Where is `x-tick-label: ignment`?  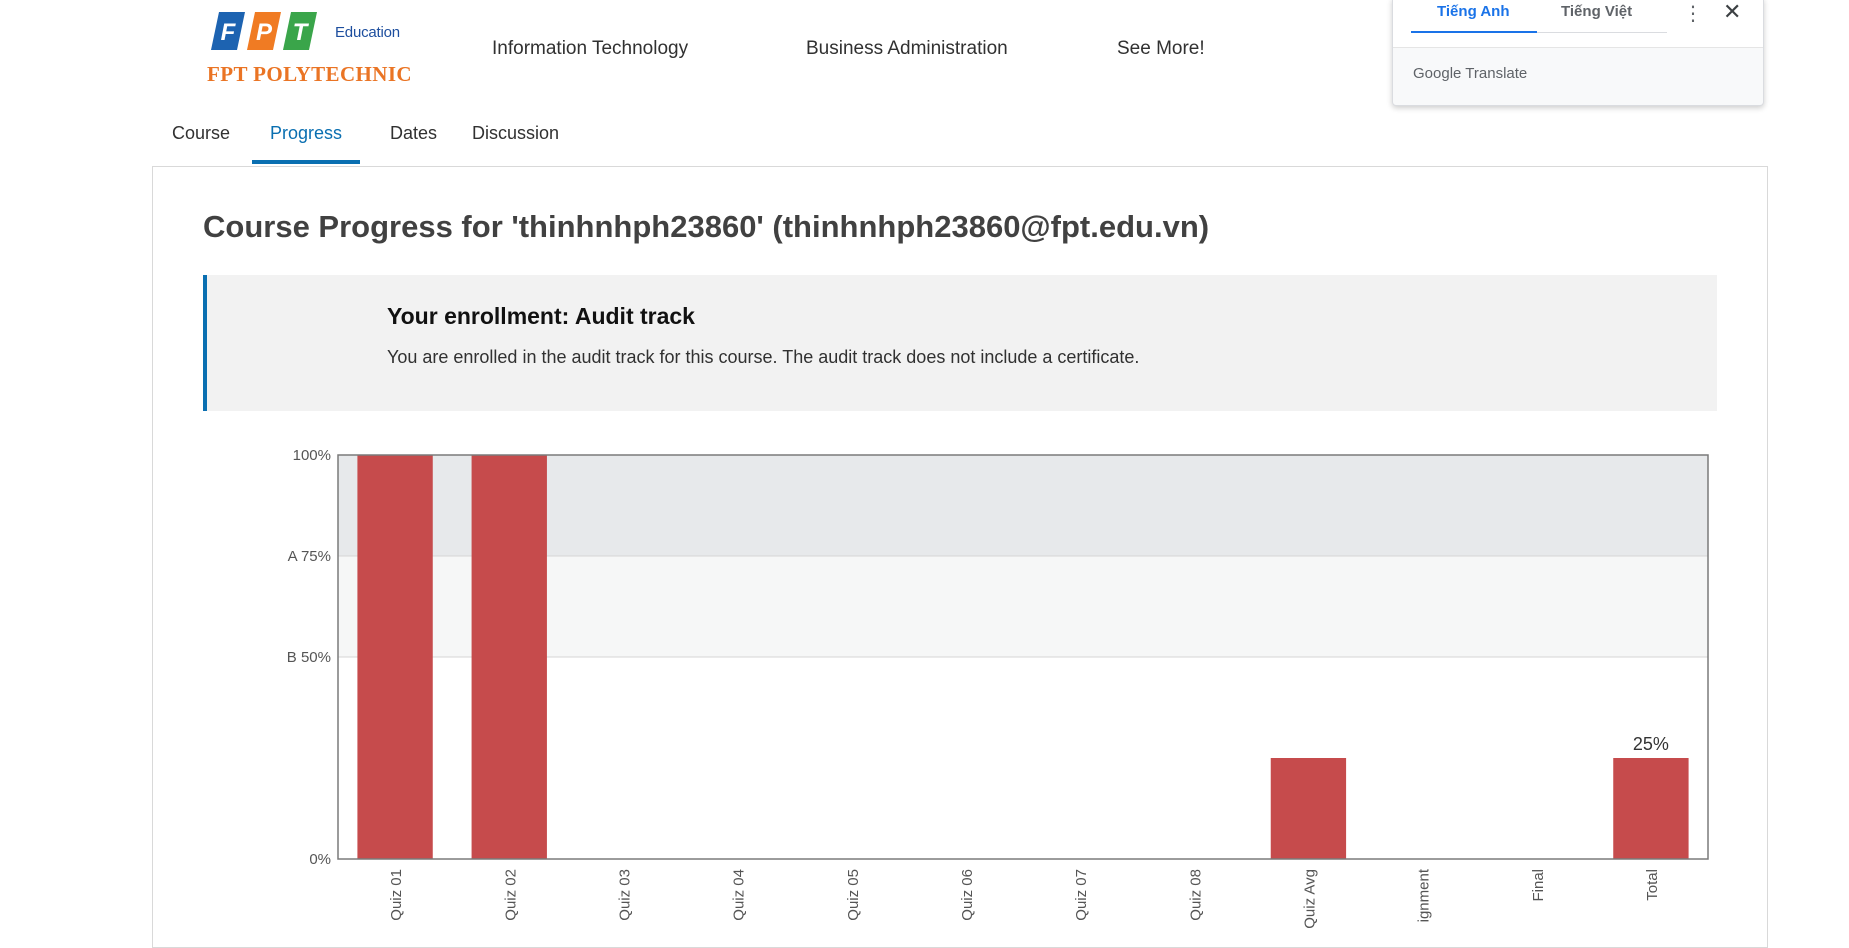 x-tick-label: ignment is located at coordinates (1424, 895).